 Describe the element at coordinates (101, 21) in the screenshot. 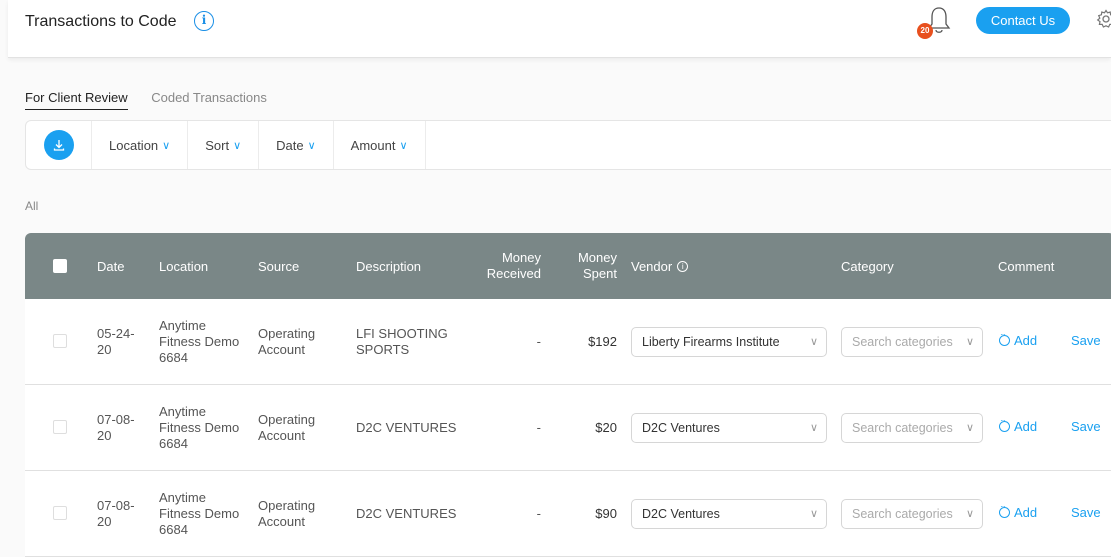

I see `page-title: Transactions to Code` at that location.